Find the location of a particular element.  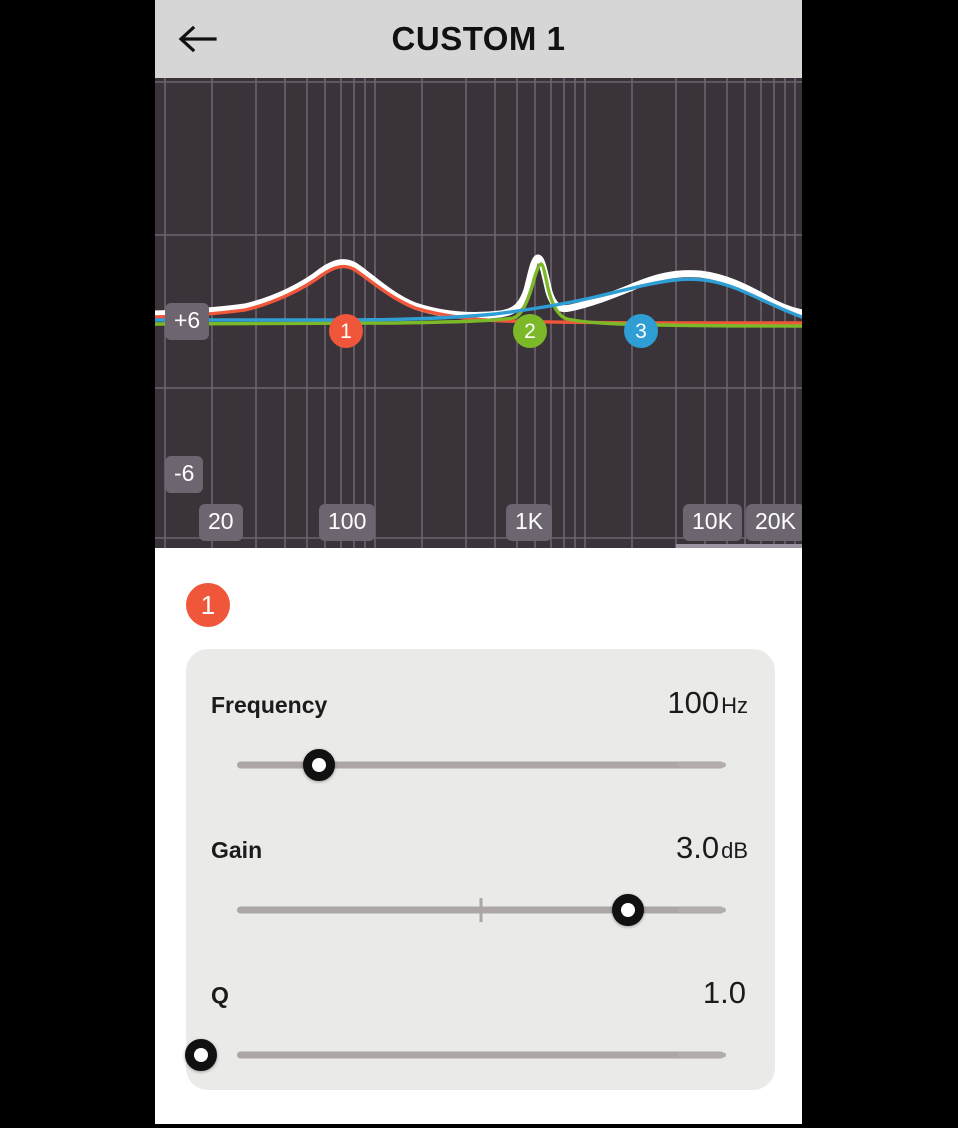

back-button is located at coordinates (197, 39).